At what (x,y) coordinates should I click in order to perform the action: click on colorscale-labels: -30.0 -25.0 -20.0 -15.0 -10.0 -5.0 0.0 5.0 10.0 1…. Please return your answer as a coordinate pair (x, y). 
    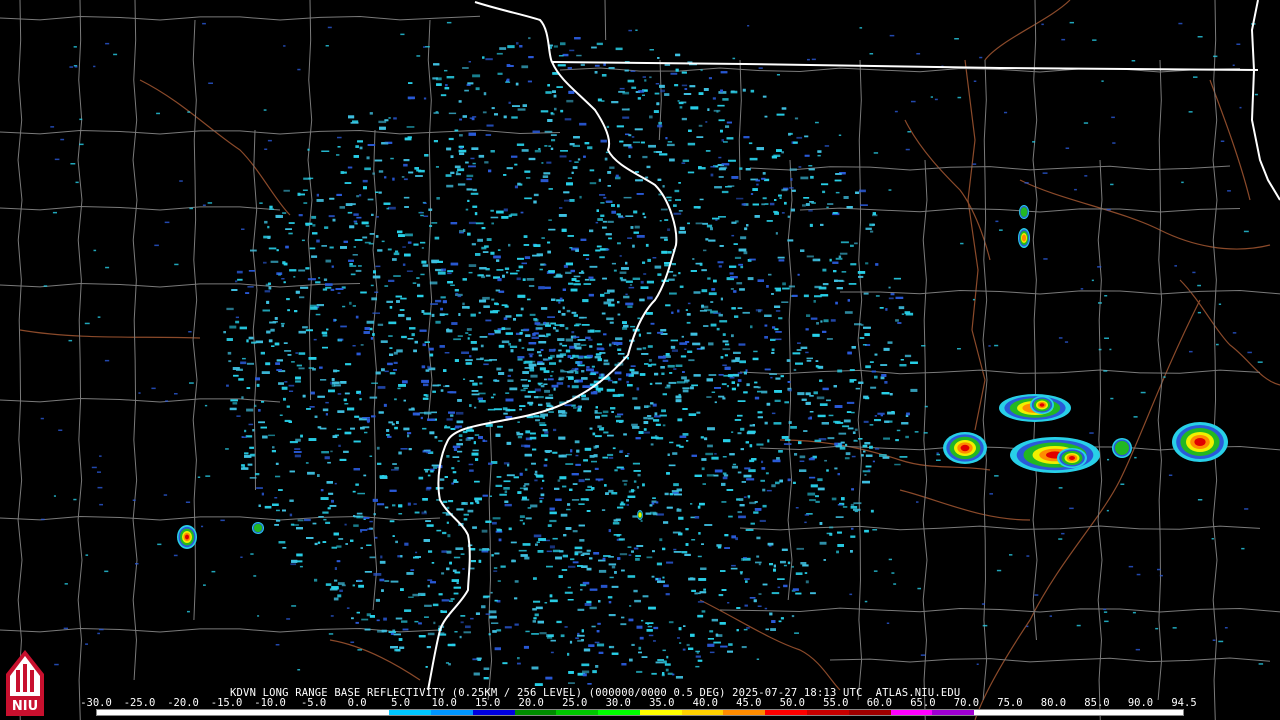
    Looking at the image, I should click on (638, 703).